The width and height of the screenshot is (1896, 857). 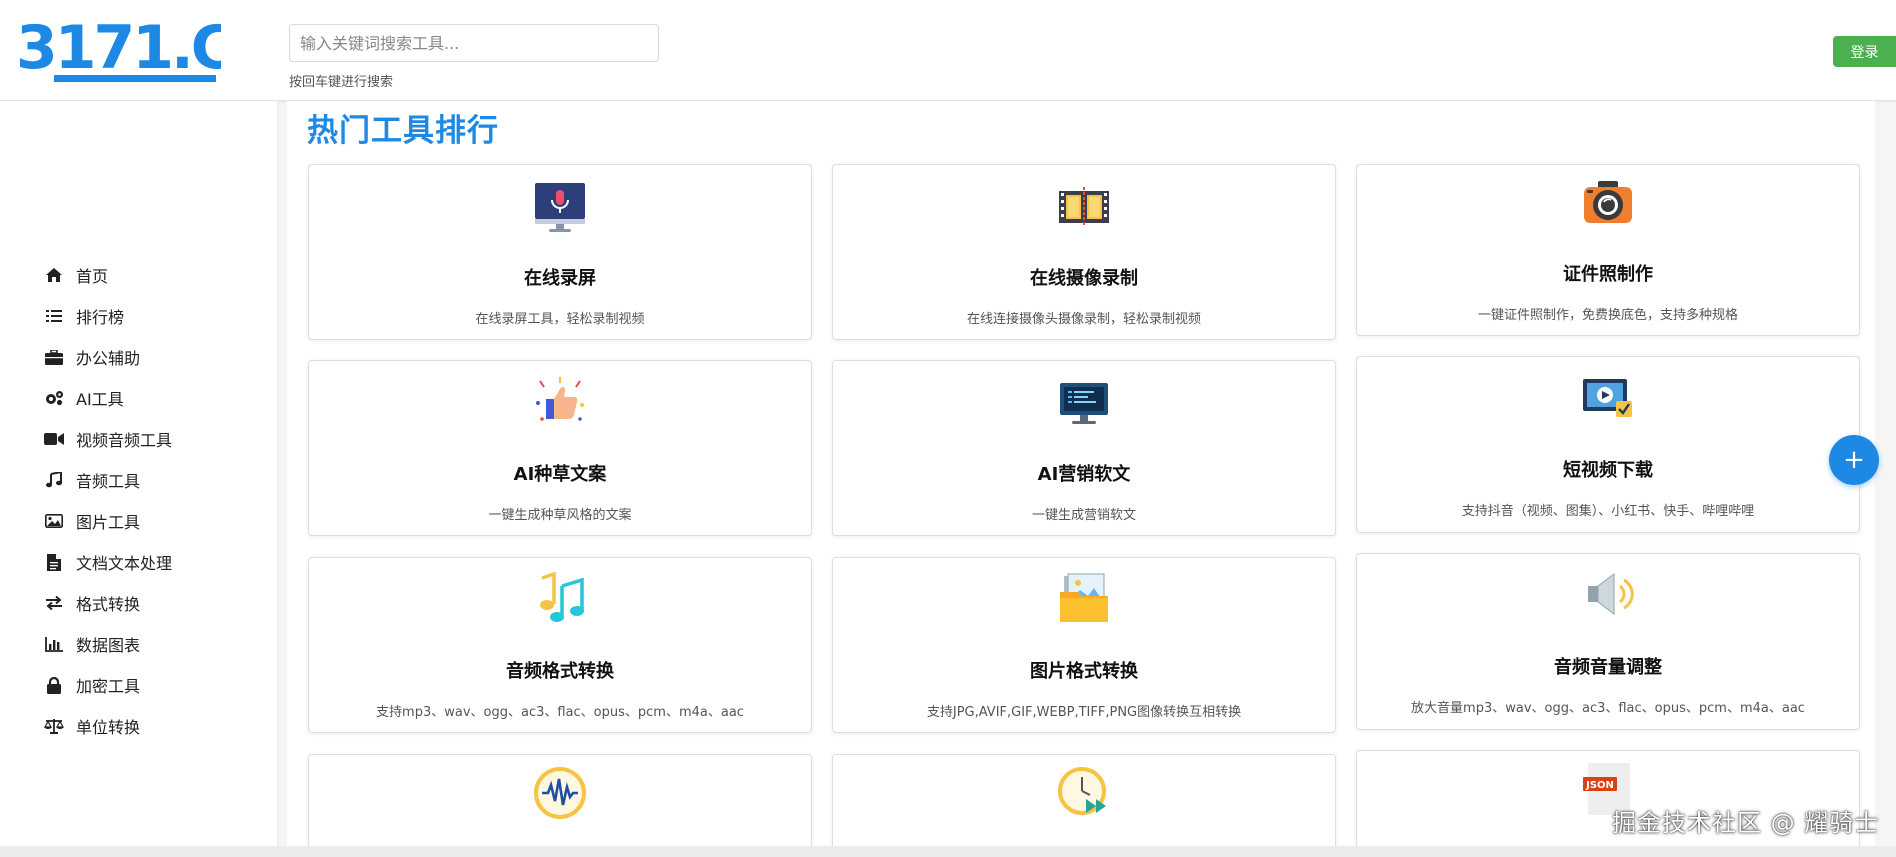 I want to click on computer-screen-icon, so click(x=1084, y=403).